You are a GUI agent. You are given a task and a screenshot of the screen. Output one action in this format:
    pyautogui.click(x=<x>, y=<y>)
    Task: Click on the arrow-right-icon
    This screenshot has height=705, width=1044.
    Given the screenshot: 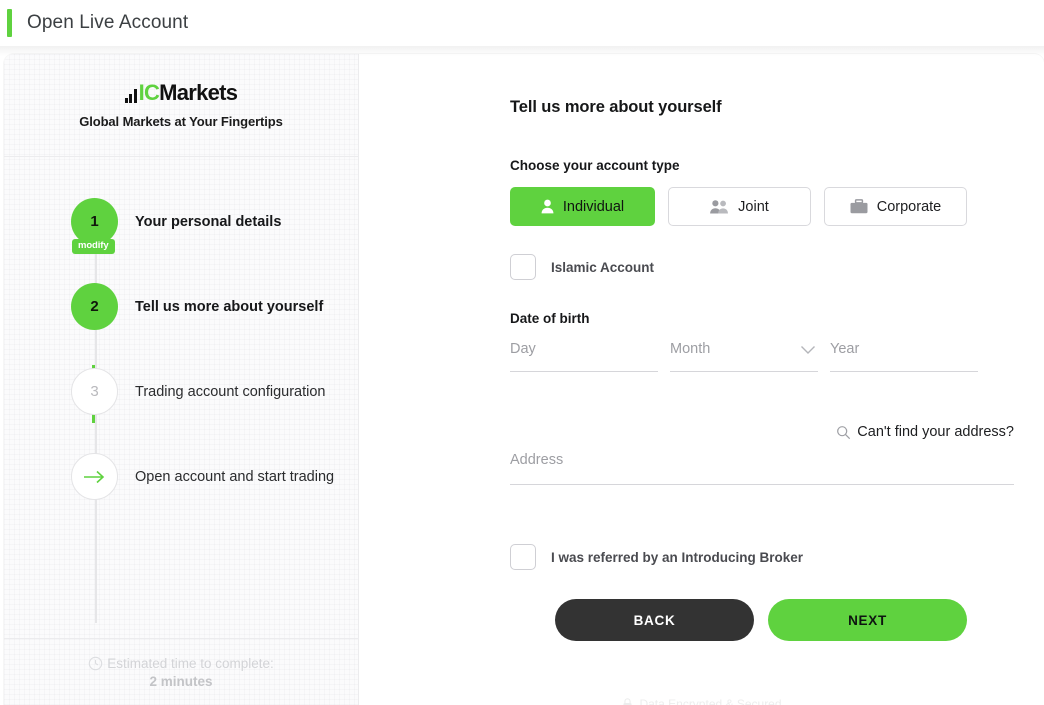 What is the action you would take?
    pyautogui.click(x=93, y=476)
    